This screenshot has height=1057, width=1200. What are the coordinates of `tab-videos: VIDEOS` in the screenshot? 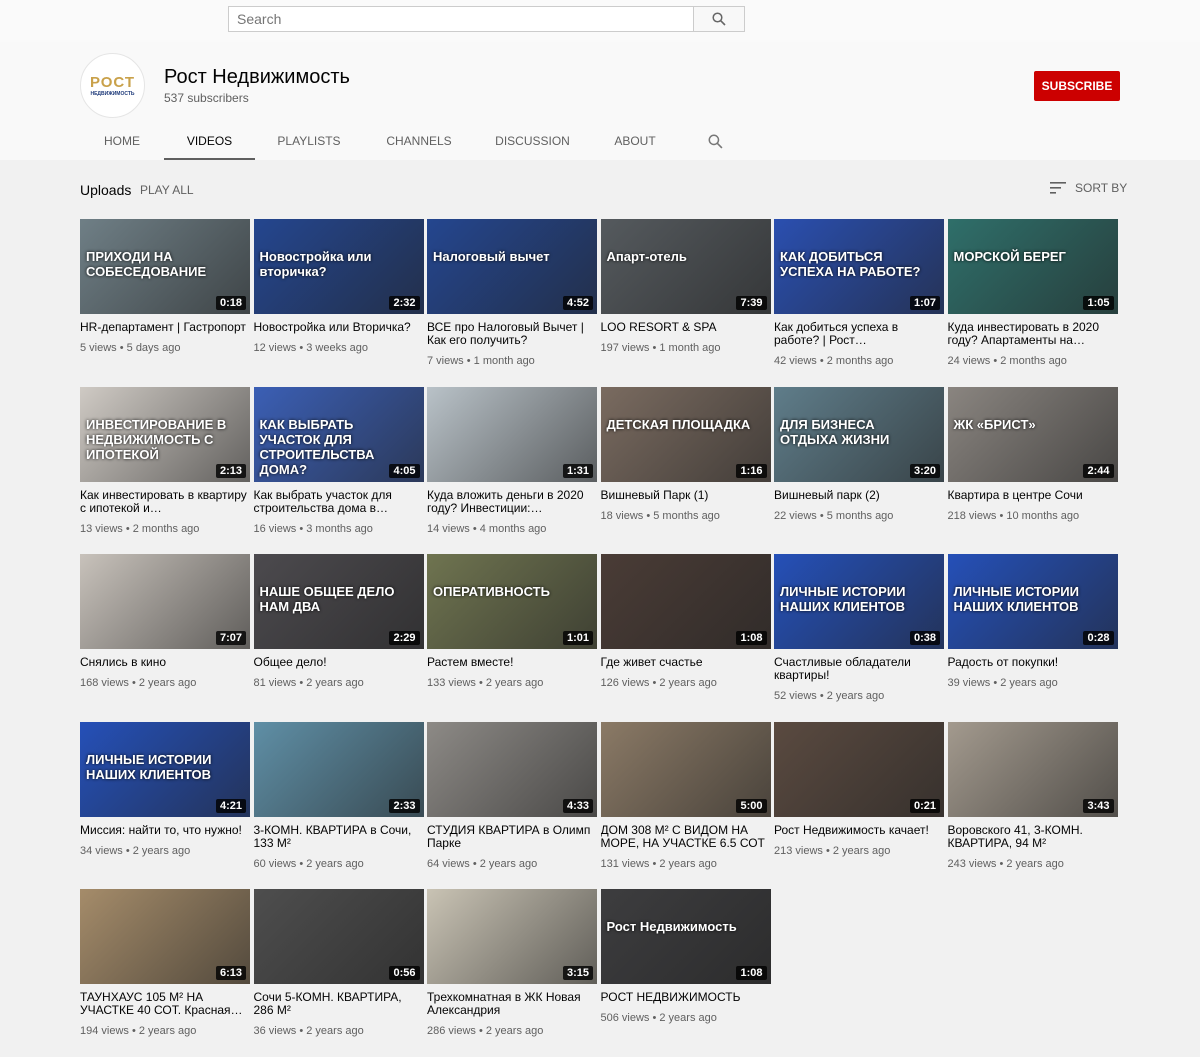 It's located at (209, 140).